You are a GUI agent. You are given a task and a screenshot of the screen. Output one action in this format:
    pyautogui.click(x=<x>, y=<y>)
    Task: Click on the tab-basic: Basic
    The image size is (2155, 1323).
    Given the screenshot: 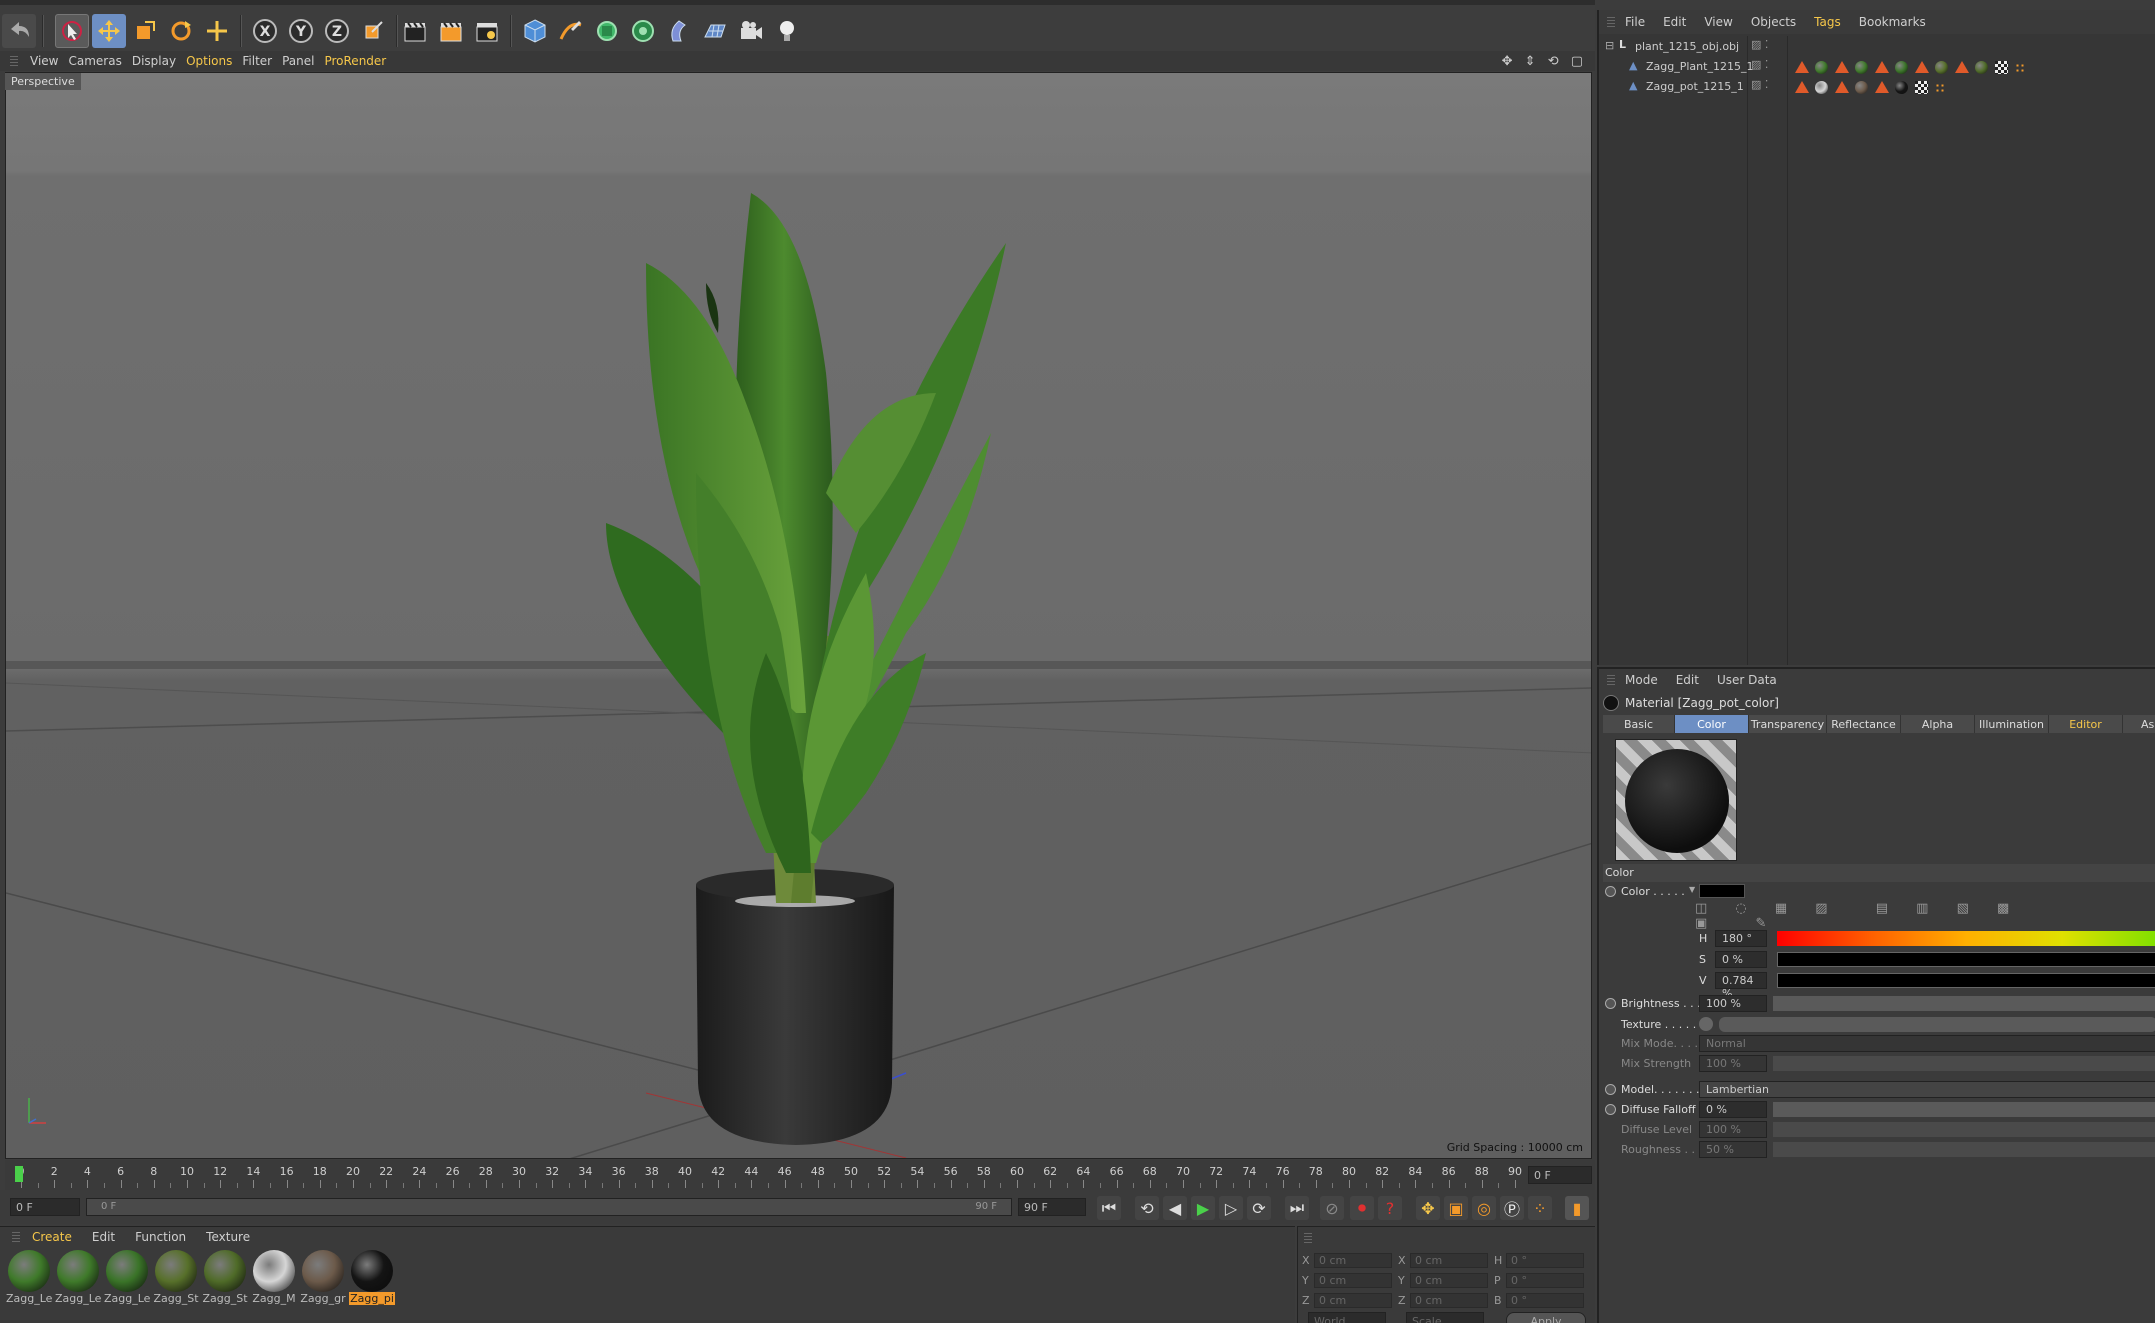 What is the action you would take?
    pyautogui.click(x=1639, y=724)
    